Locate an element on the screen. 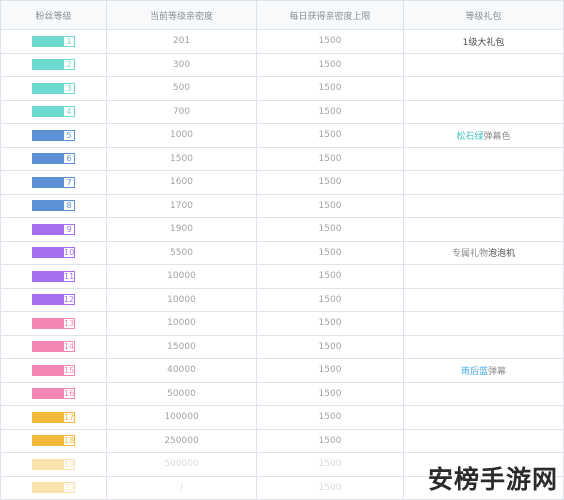 The height and width of the screenshot is (500, 564). current-intimacy-cell: 5500 is located at coordinates (181, 252).